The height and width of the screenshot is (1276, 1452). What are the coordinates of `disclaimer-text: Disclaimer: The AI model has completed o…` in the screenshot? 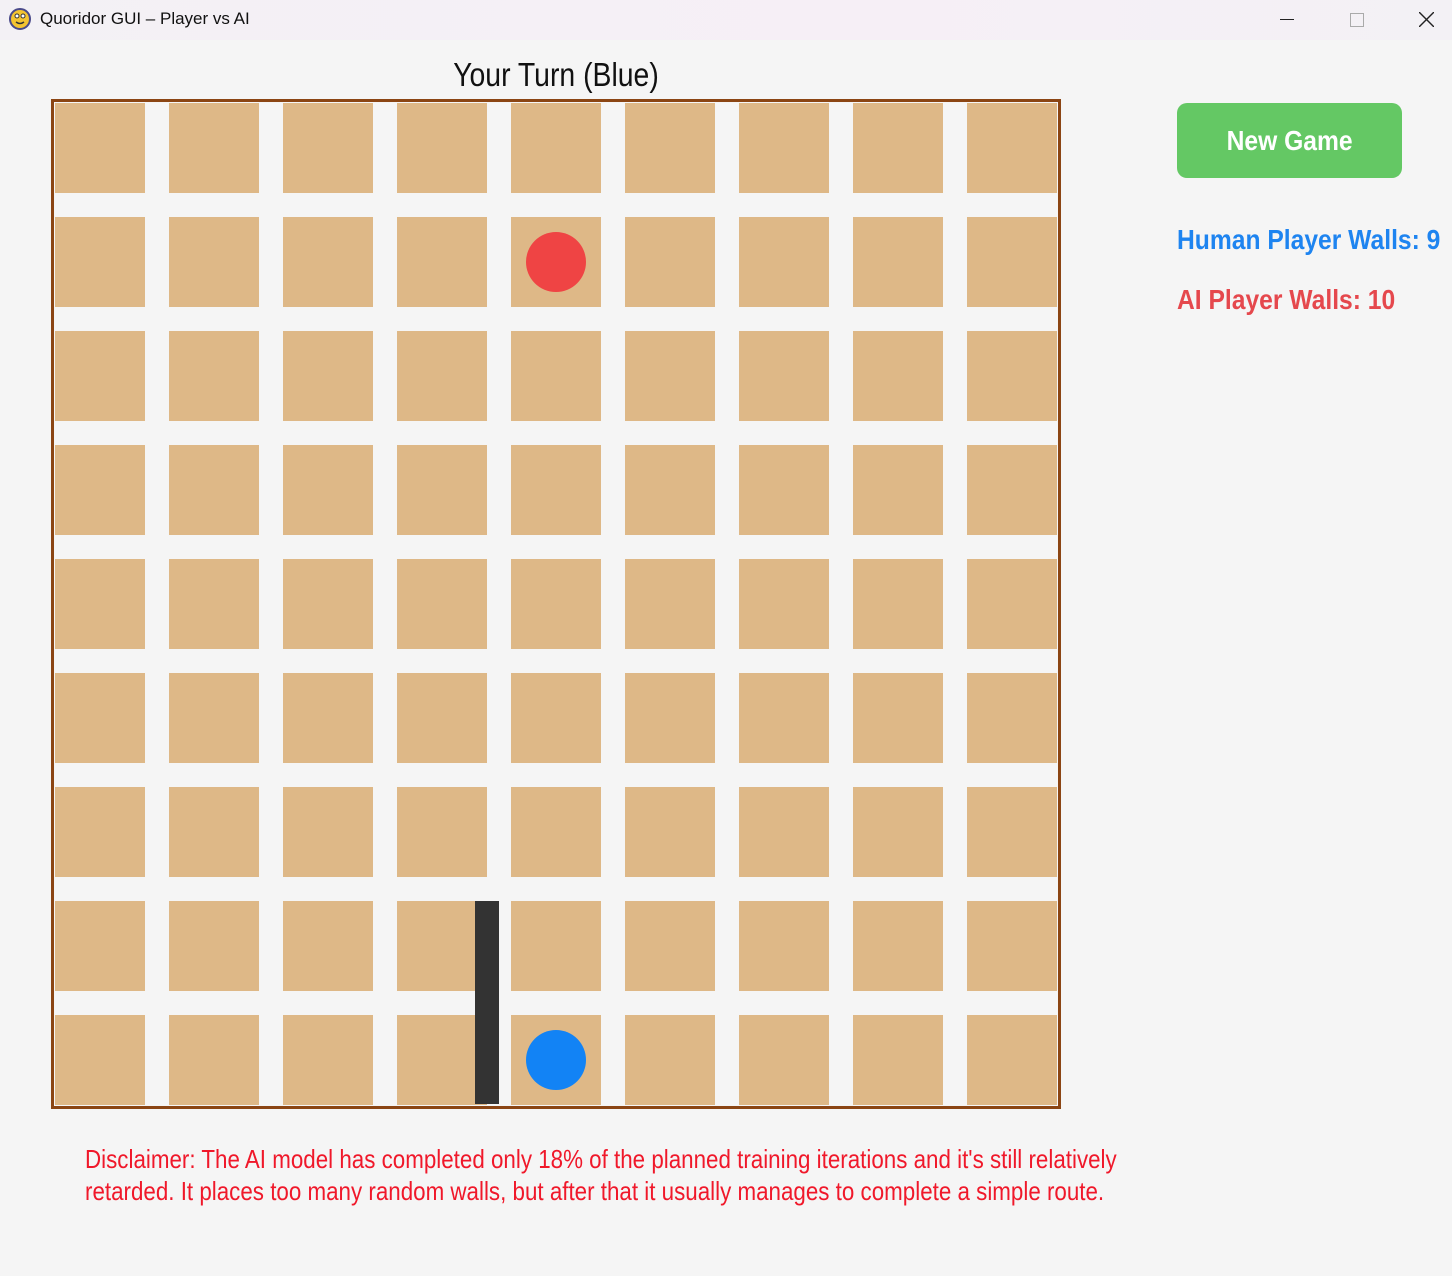 It's located at (601, 1175).